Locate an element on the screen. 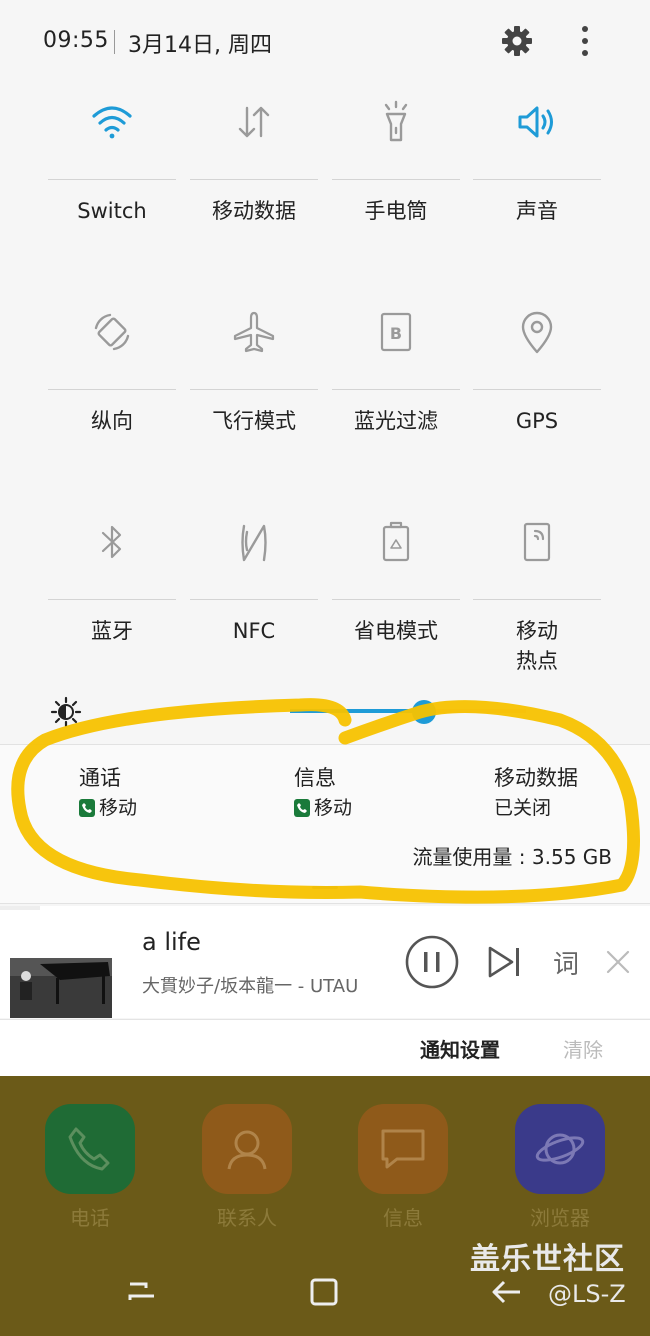  tile-wifi: Switch is located at coordinates (112, 191).